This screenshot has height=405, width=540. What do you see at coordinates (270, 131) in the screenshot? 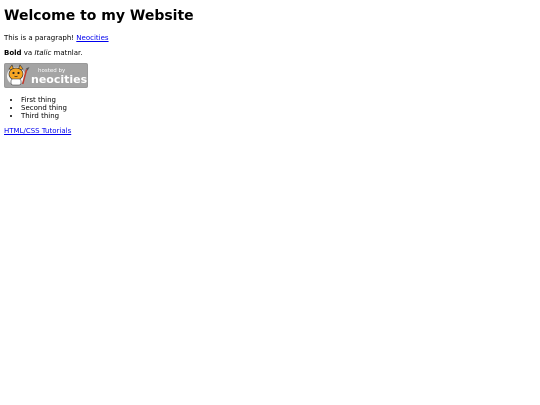
I see `tutorials-paragraph: HTML/CSS Tutorials` at bounding box center [270, 131].